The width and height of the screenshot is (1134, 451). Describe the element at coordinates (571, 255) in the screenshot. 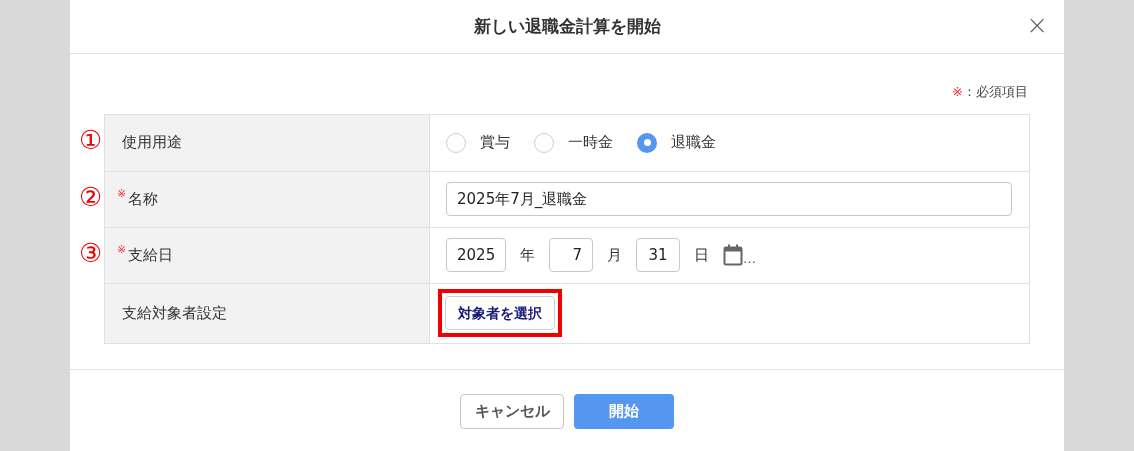

I see `month-field: 7` at that location.